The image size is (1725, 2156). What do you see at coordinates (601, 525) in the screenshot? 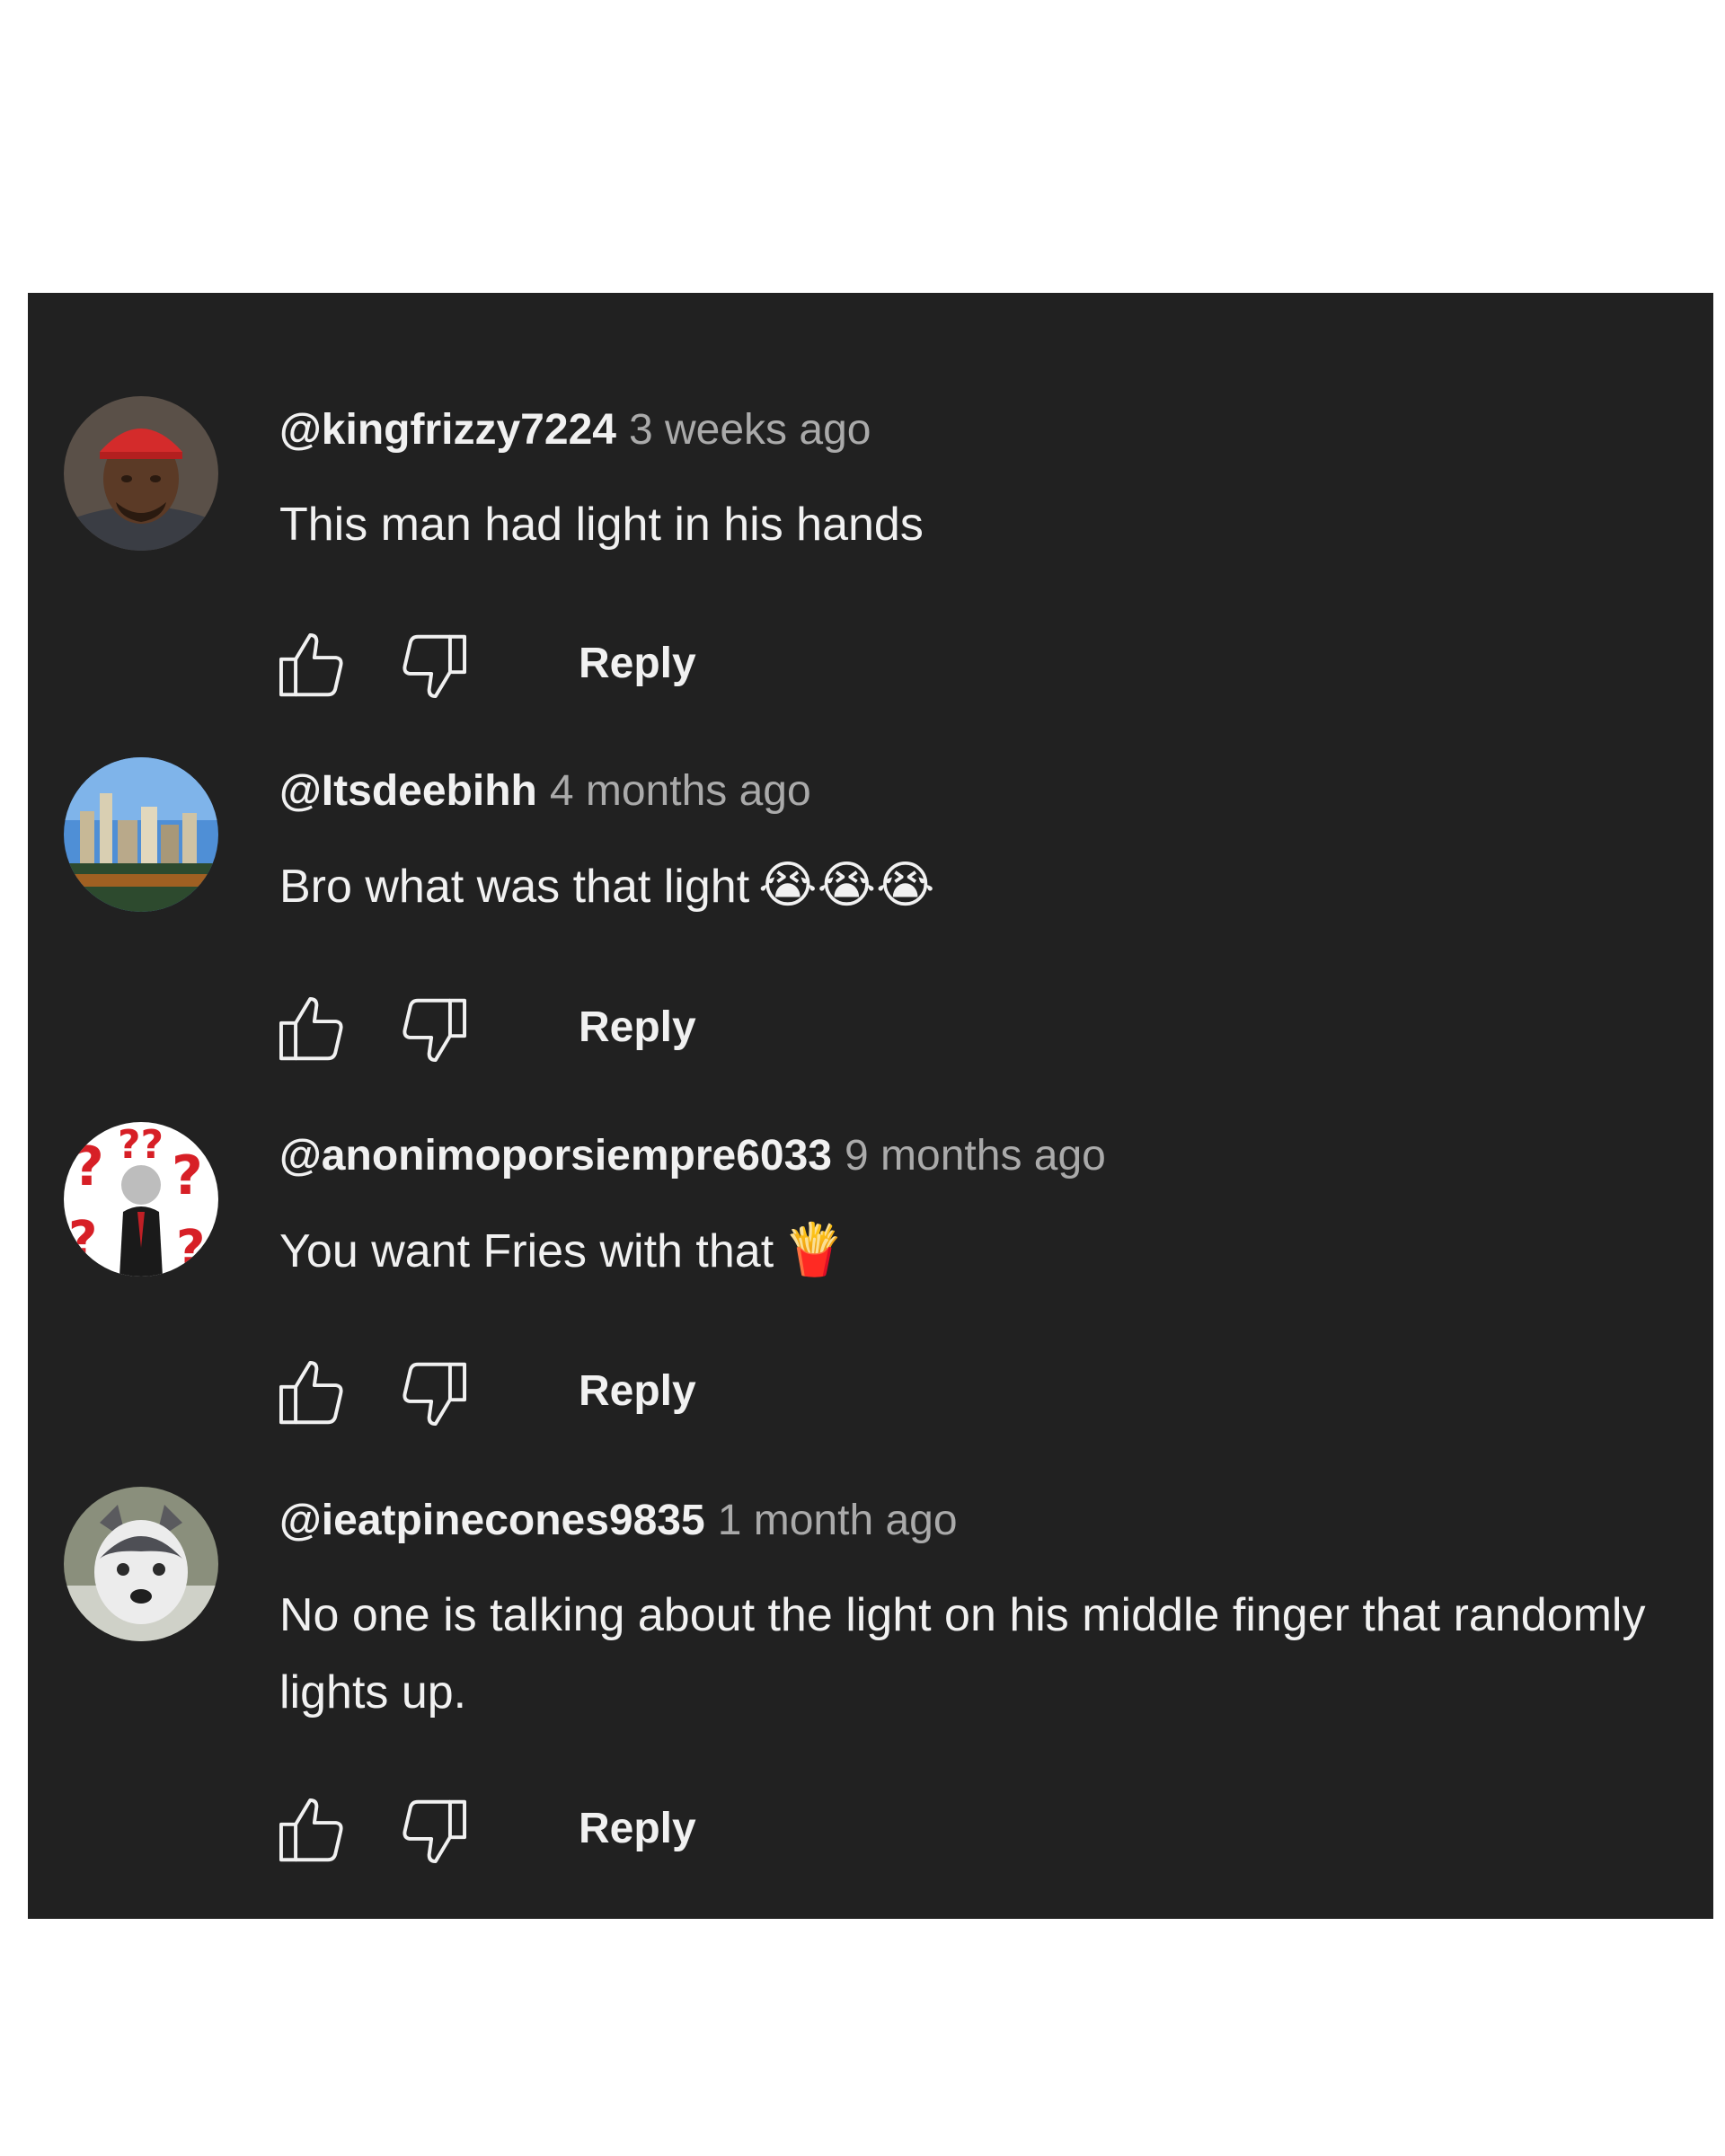
I see `comment-text-content: This man had light in his hands` at bounding box center [601, 525].